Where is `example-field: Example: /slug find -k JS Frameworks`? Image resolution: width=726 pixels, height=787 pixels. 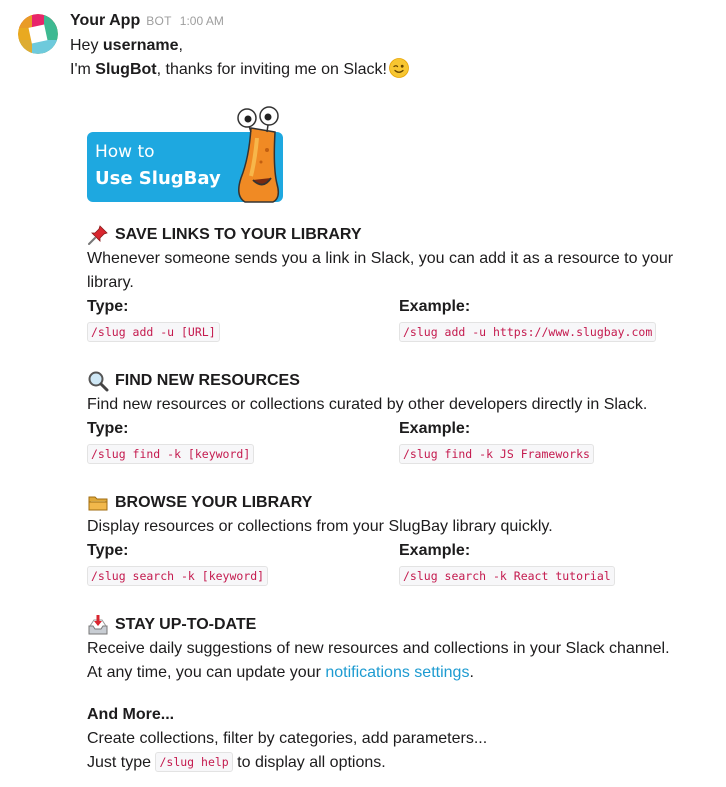
example-field: Example: /slug find -k JS Frameworks is located at coordinates (496, 440).